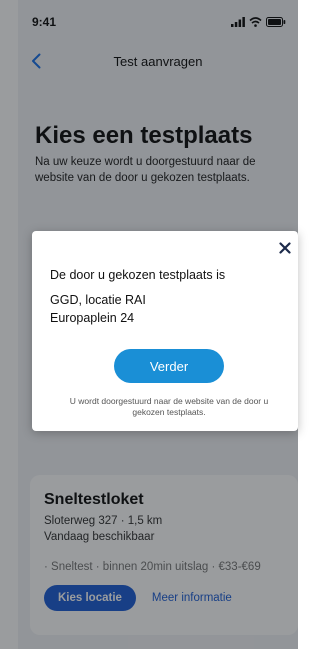 This screenshot has height=649, width=320. I want to click on close-button, so click(285, 248).